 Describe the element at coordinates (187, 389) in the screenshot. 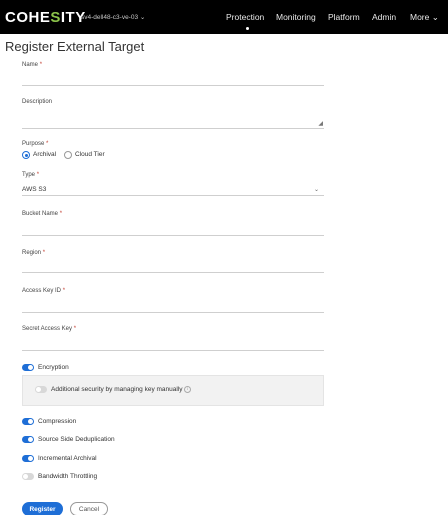

I see `info-icon: i` at that location.